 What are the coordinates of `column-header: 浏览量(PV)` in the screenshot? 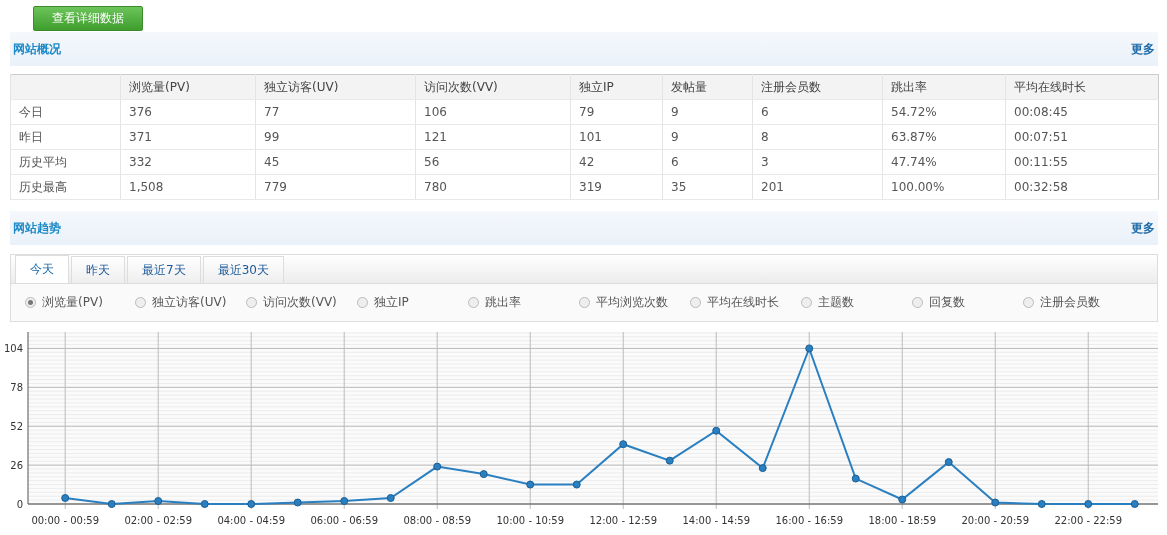 It's located at (188, 87).